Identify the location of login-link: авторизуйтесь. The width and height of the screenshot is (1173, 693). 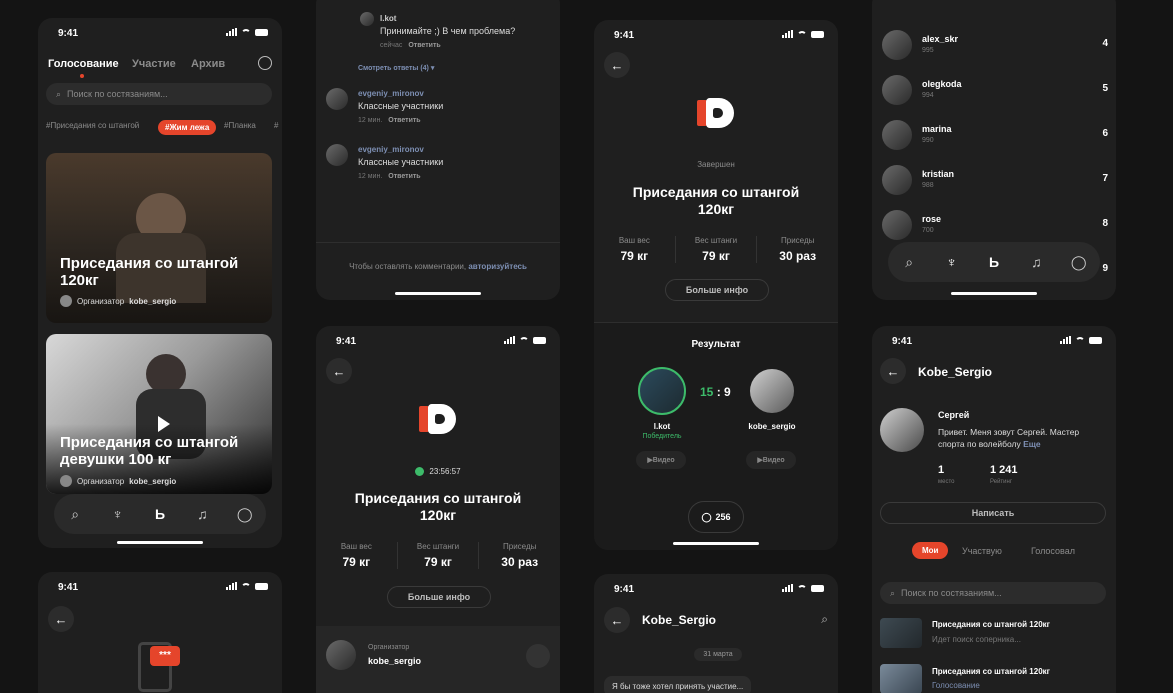
(497, 266).